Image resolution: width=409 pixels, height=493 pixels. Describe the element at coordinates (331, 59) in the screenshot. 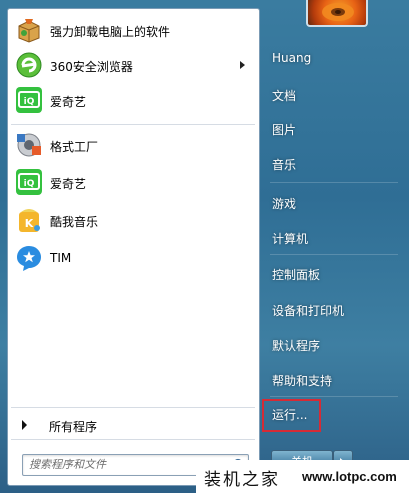

I see `right-link-user: Huang` at that location.